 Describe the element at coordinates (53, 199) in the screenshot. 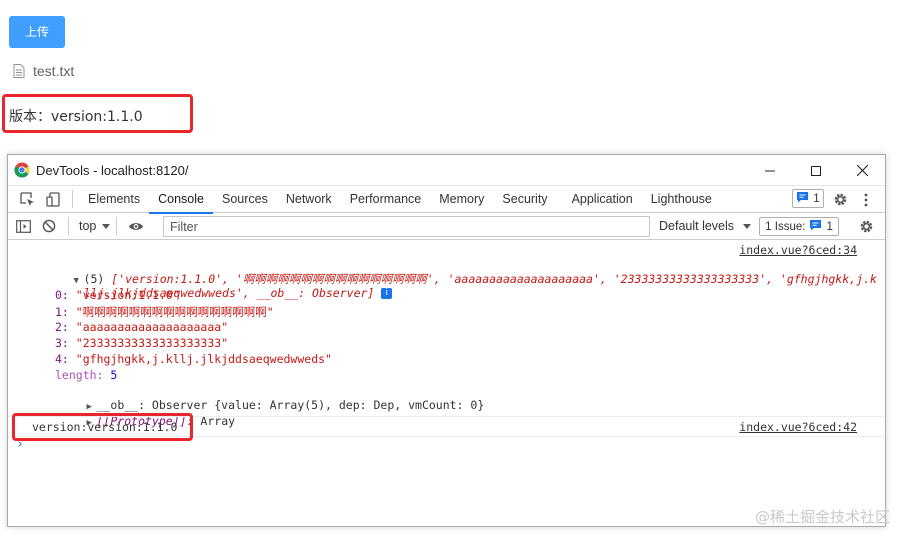

I see `device-toolbar-icon` at that location.